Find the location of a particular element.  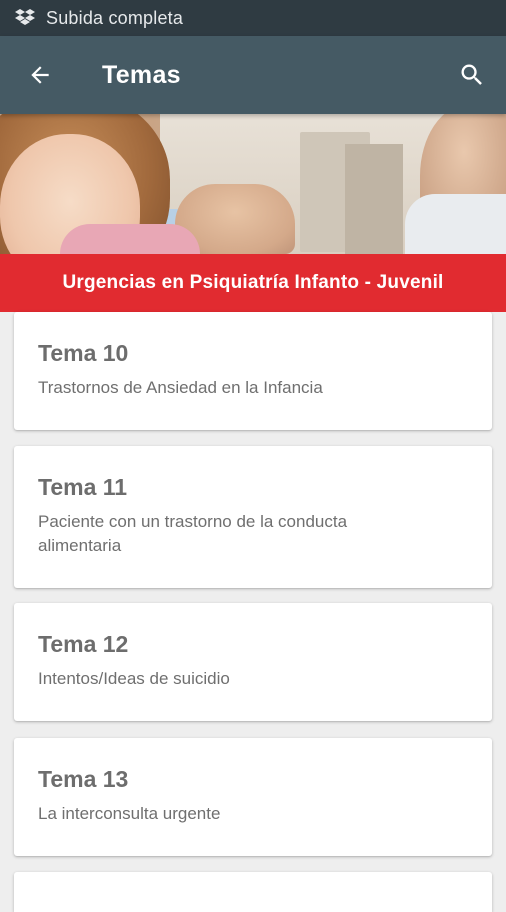

topic-card is located at coordinates (253, 892).